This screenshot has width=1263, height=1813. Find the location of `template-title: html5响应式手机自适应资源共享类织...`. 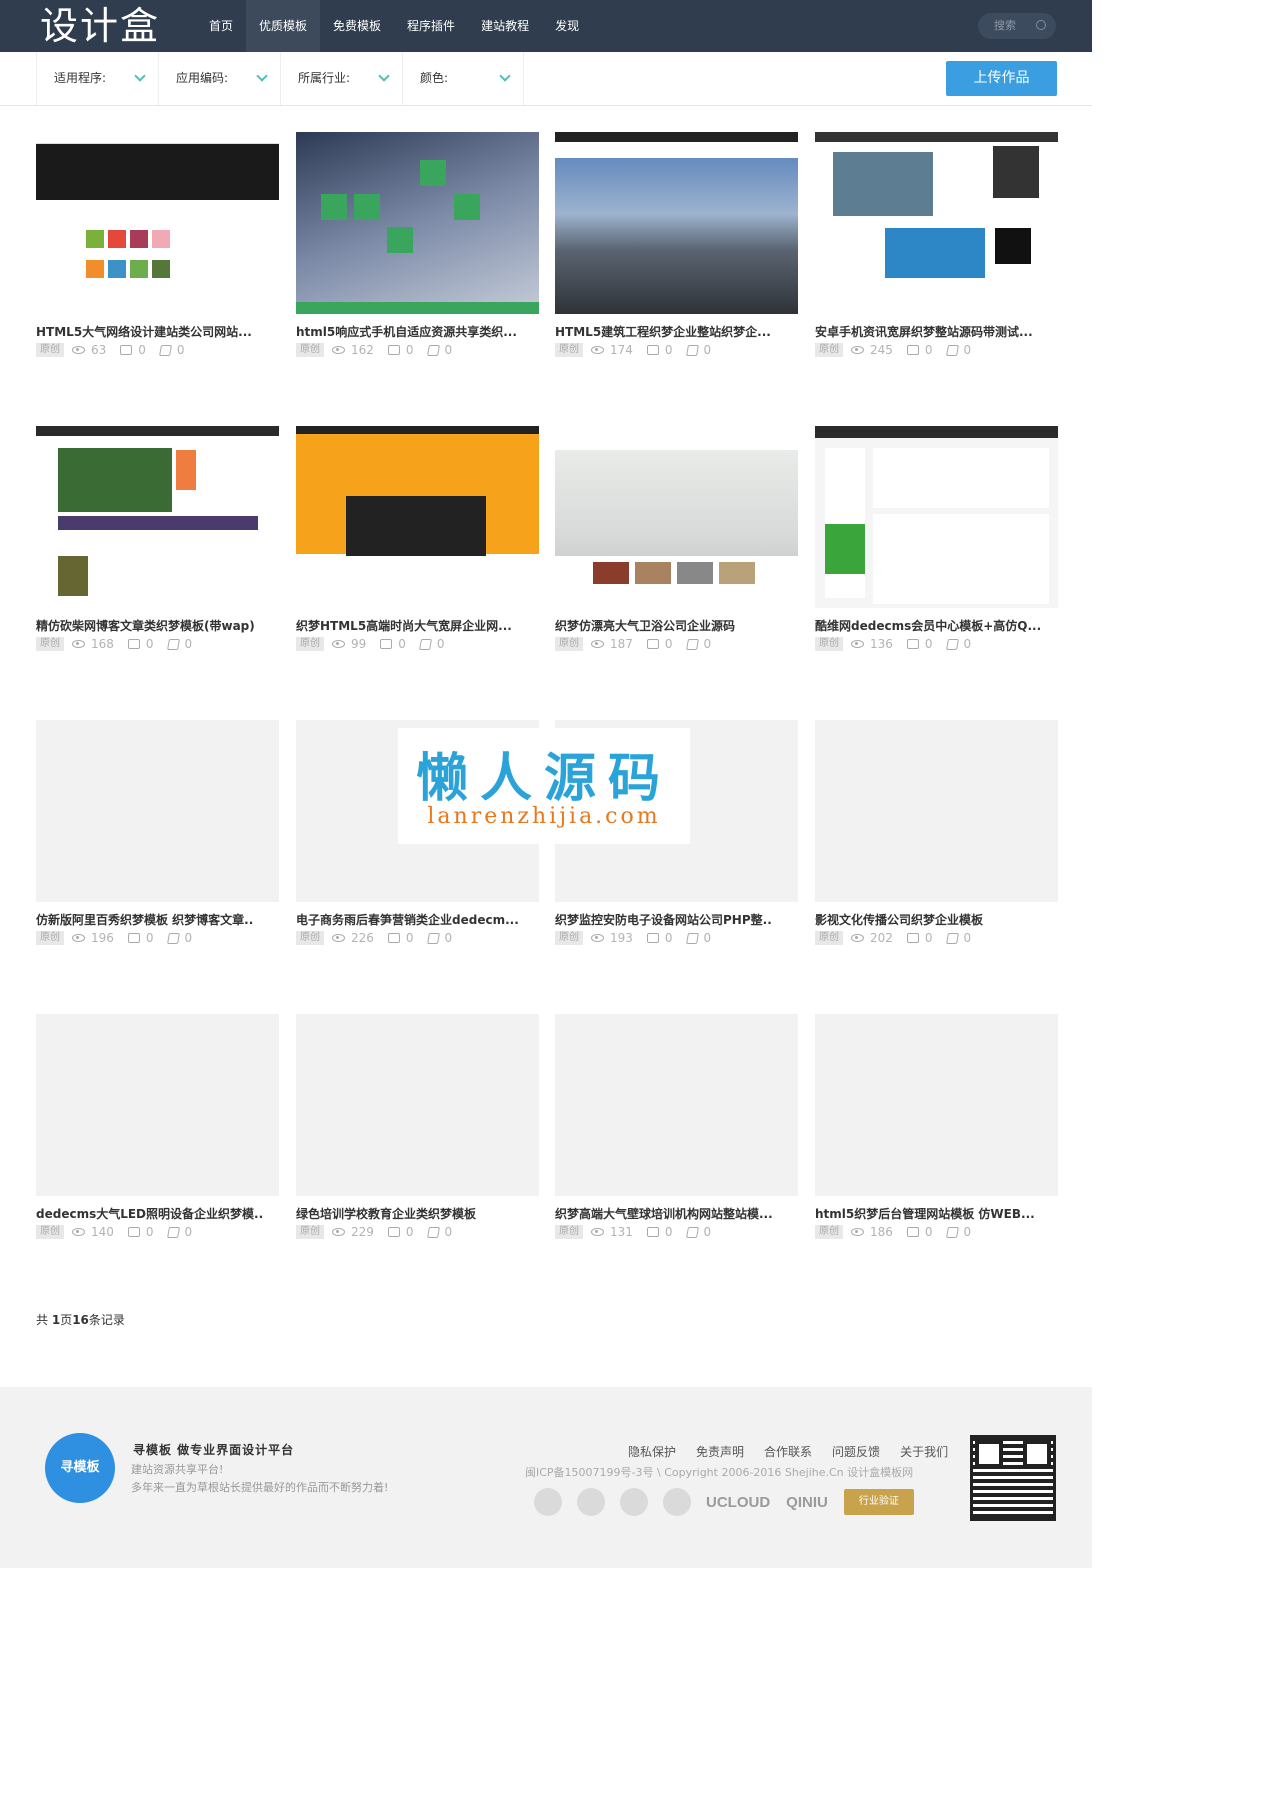

template-title: html5响应式手机自适应资源共享类织... is located at coordinates (417, 332).